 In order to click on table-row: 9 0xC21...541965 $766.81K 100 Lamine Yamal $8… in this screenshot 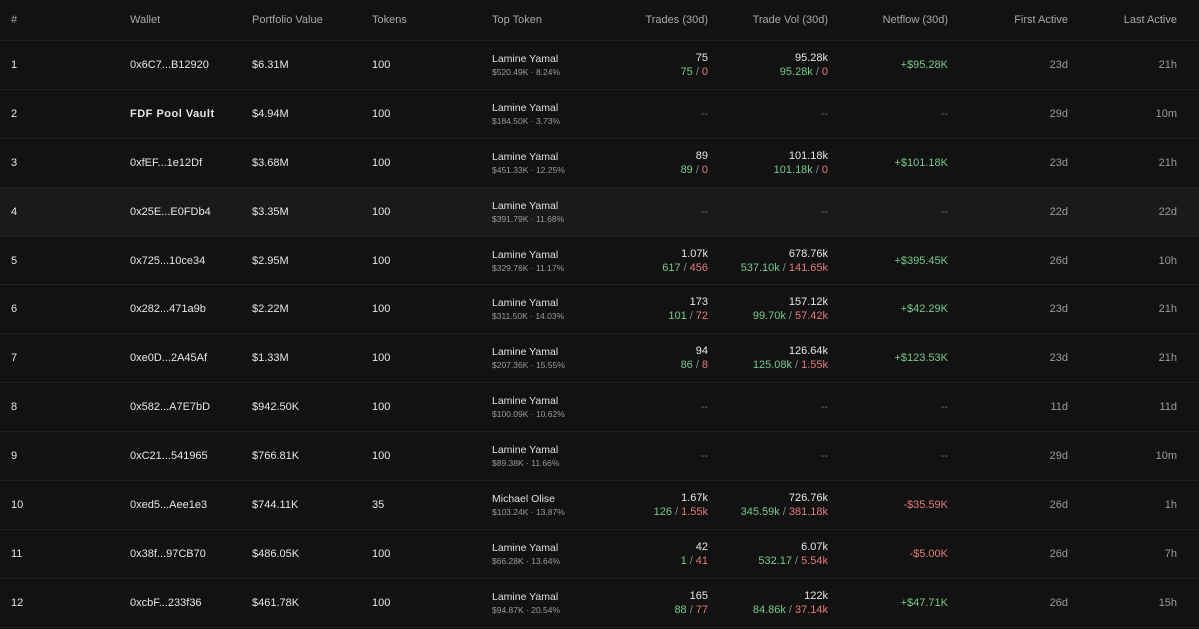, I will do `click(599, 457)`.